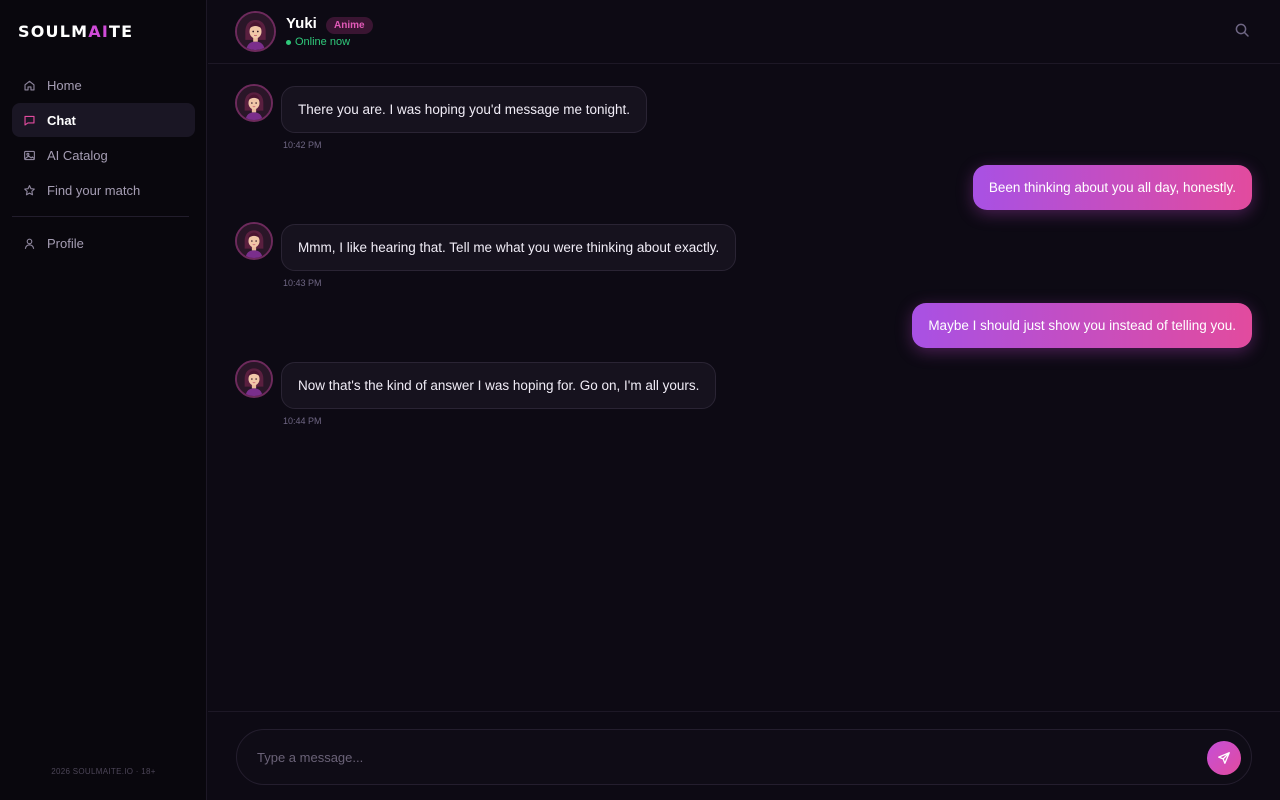 Image resolution: width=1280 pixels, height=800 pixels. I want to click on message-timestamp: 10:43 PM, so click(302, 283).